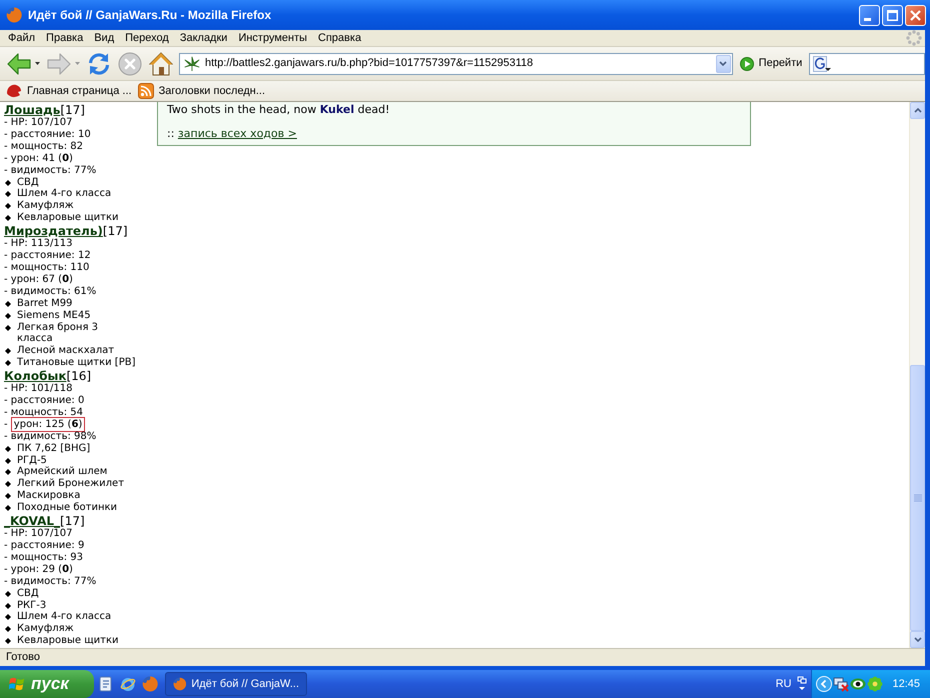 This screenshot has width=930, height=698. I want to click on status-text: Готово, so click(23, 658).